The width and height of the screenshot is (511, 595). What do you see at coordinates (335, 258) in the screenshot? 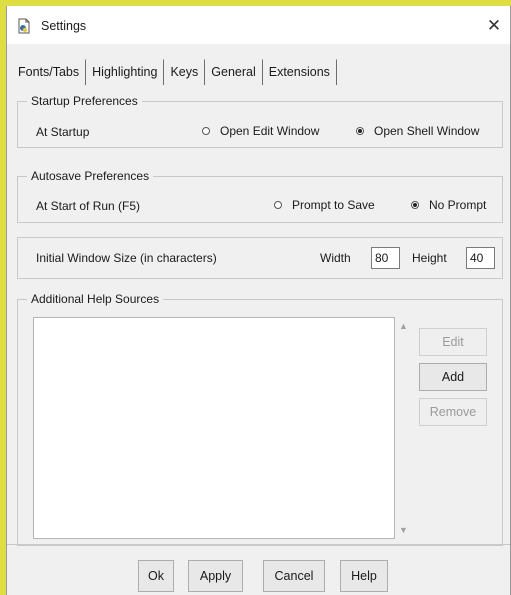
I see `width-label: Width` at bounding box center [335, 258].